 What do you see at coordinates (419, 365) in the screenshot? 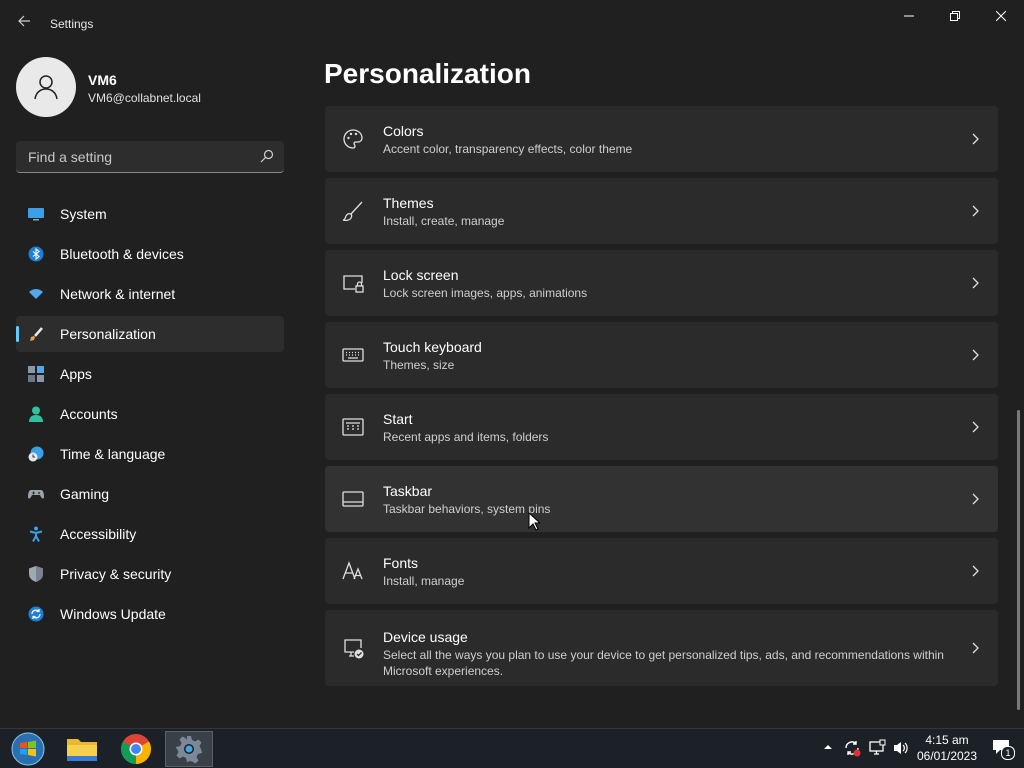
I see `card-description: Themes, size` at bounding box center [419, 365].